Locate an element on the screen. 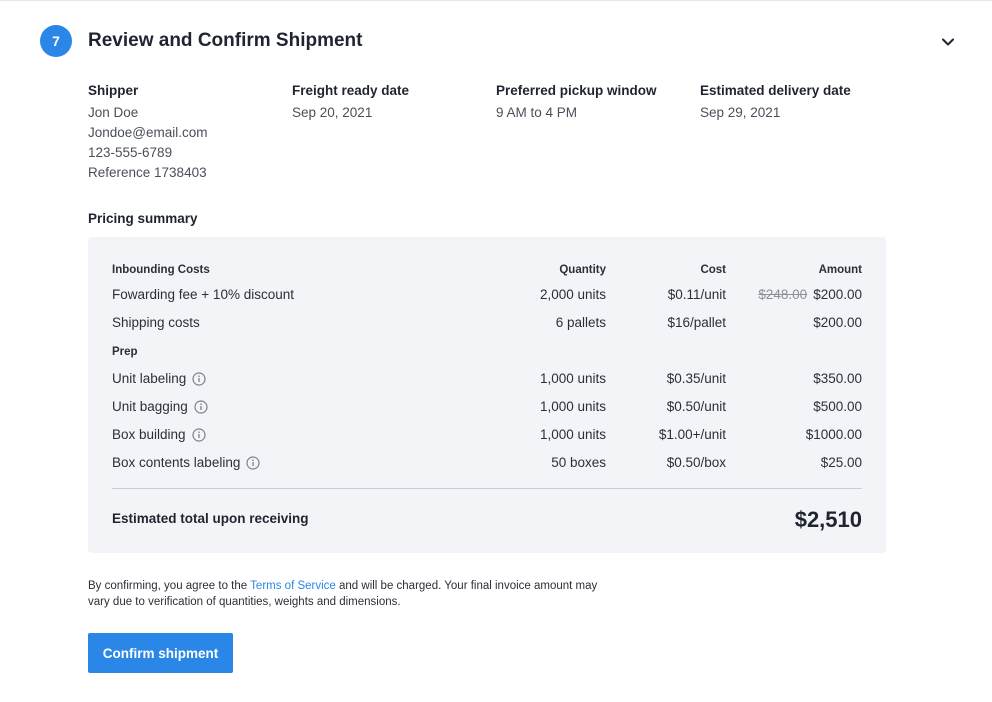  line-item-cost: $16/pallet is located at coordinates (696, 322).